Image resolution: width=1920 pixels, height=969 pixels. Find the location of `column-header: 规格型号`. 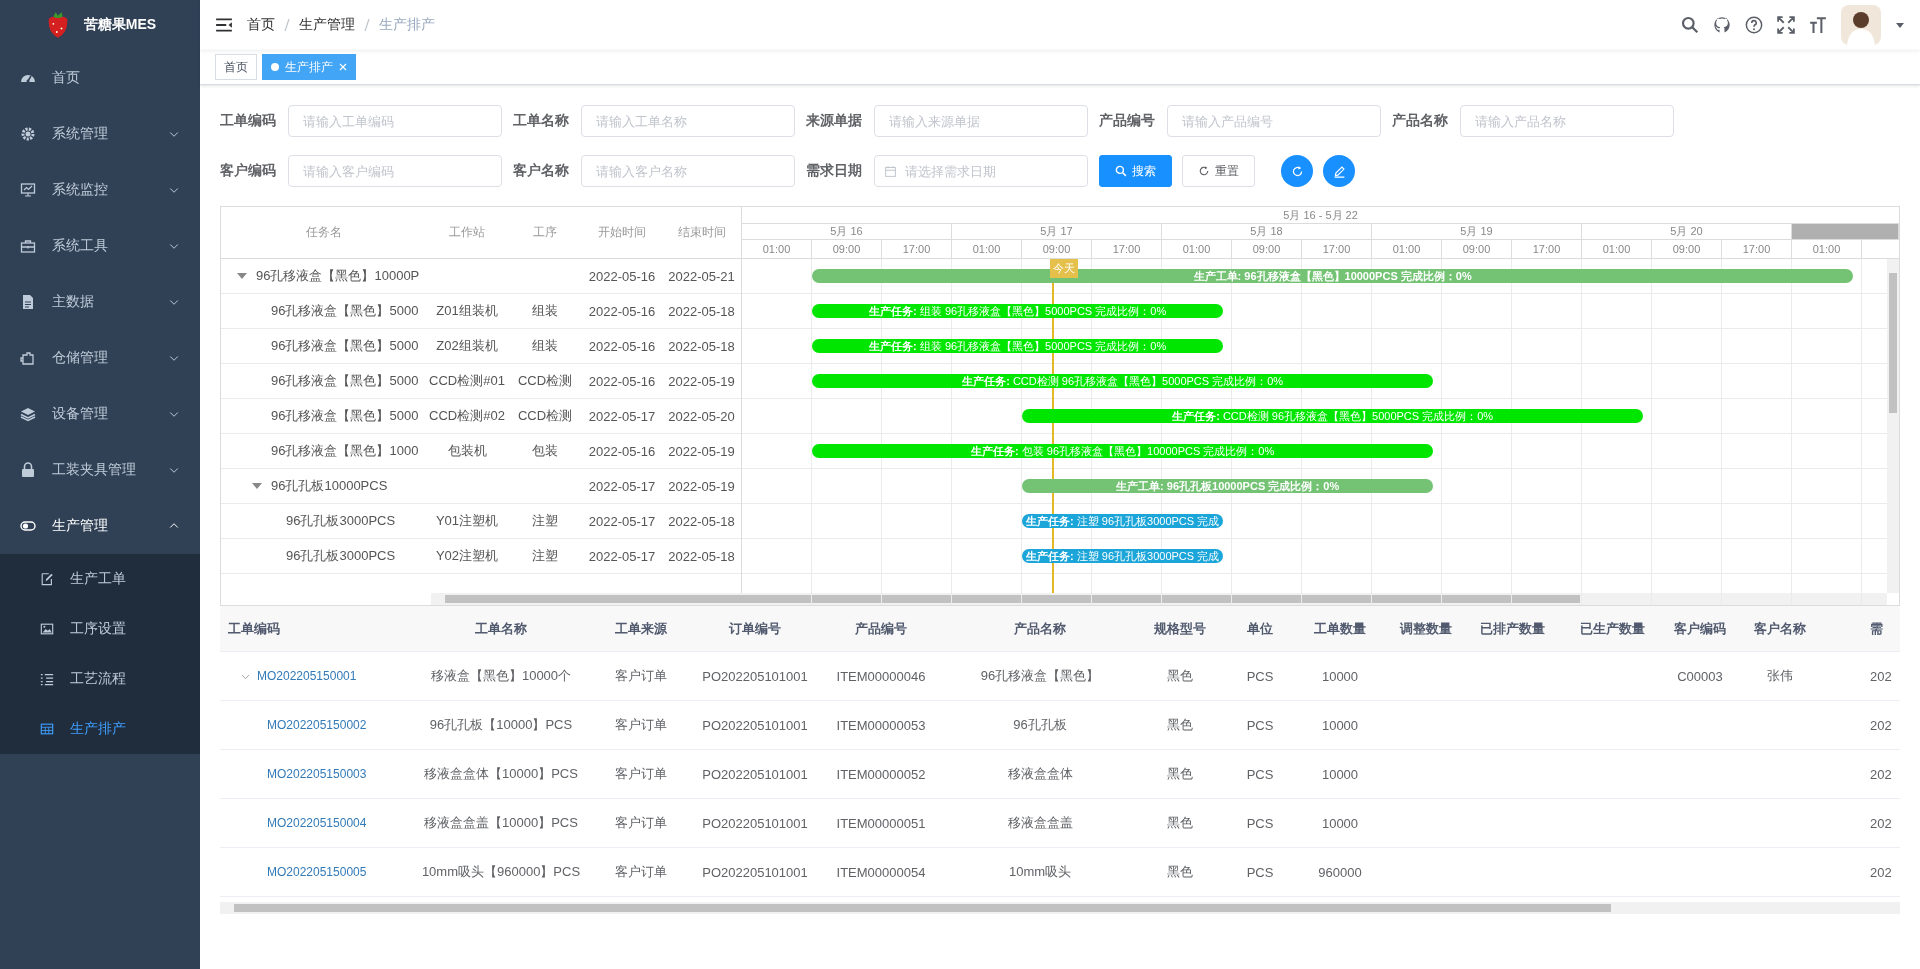

column-header: 规格型号 is located at coordinates (1180, 628).